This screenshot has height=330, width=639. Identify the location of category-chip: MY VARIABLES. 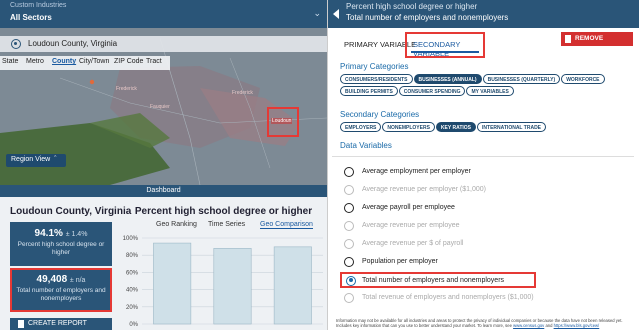
(490, 91).